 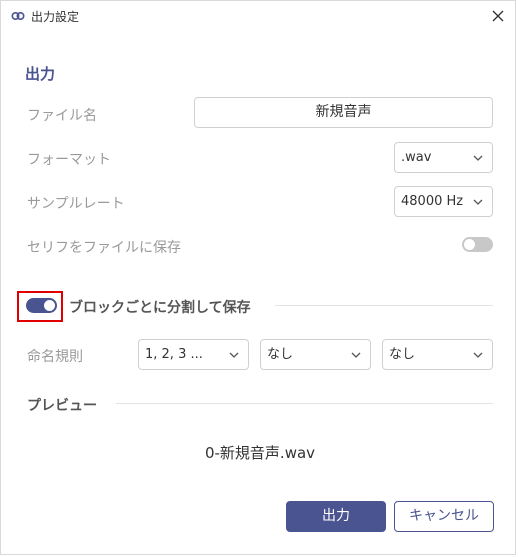 I want to click on split-by-block-toggle, so click(x=41, y=305).